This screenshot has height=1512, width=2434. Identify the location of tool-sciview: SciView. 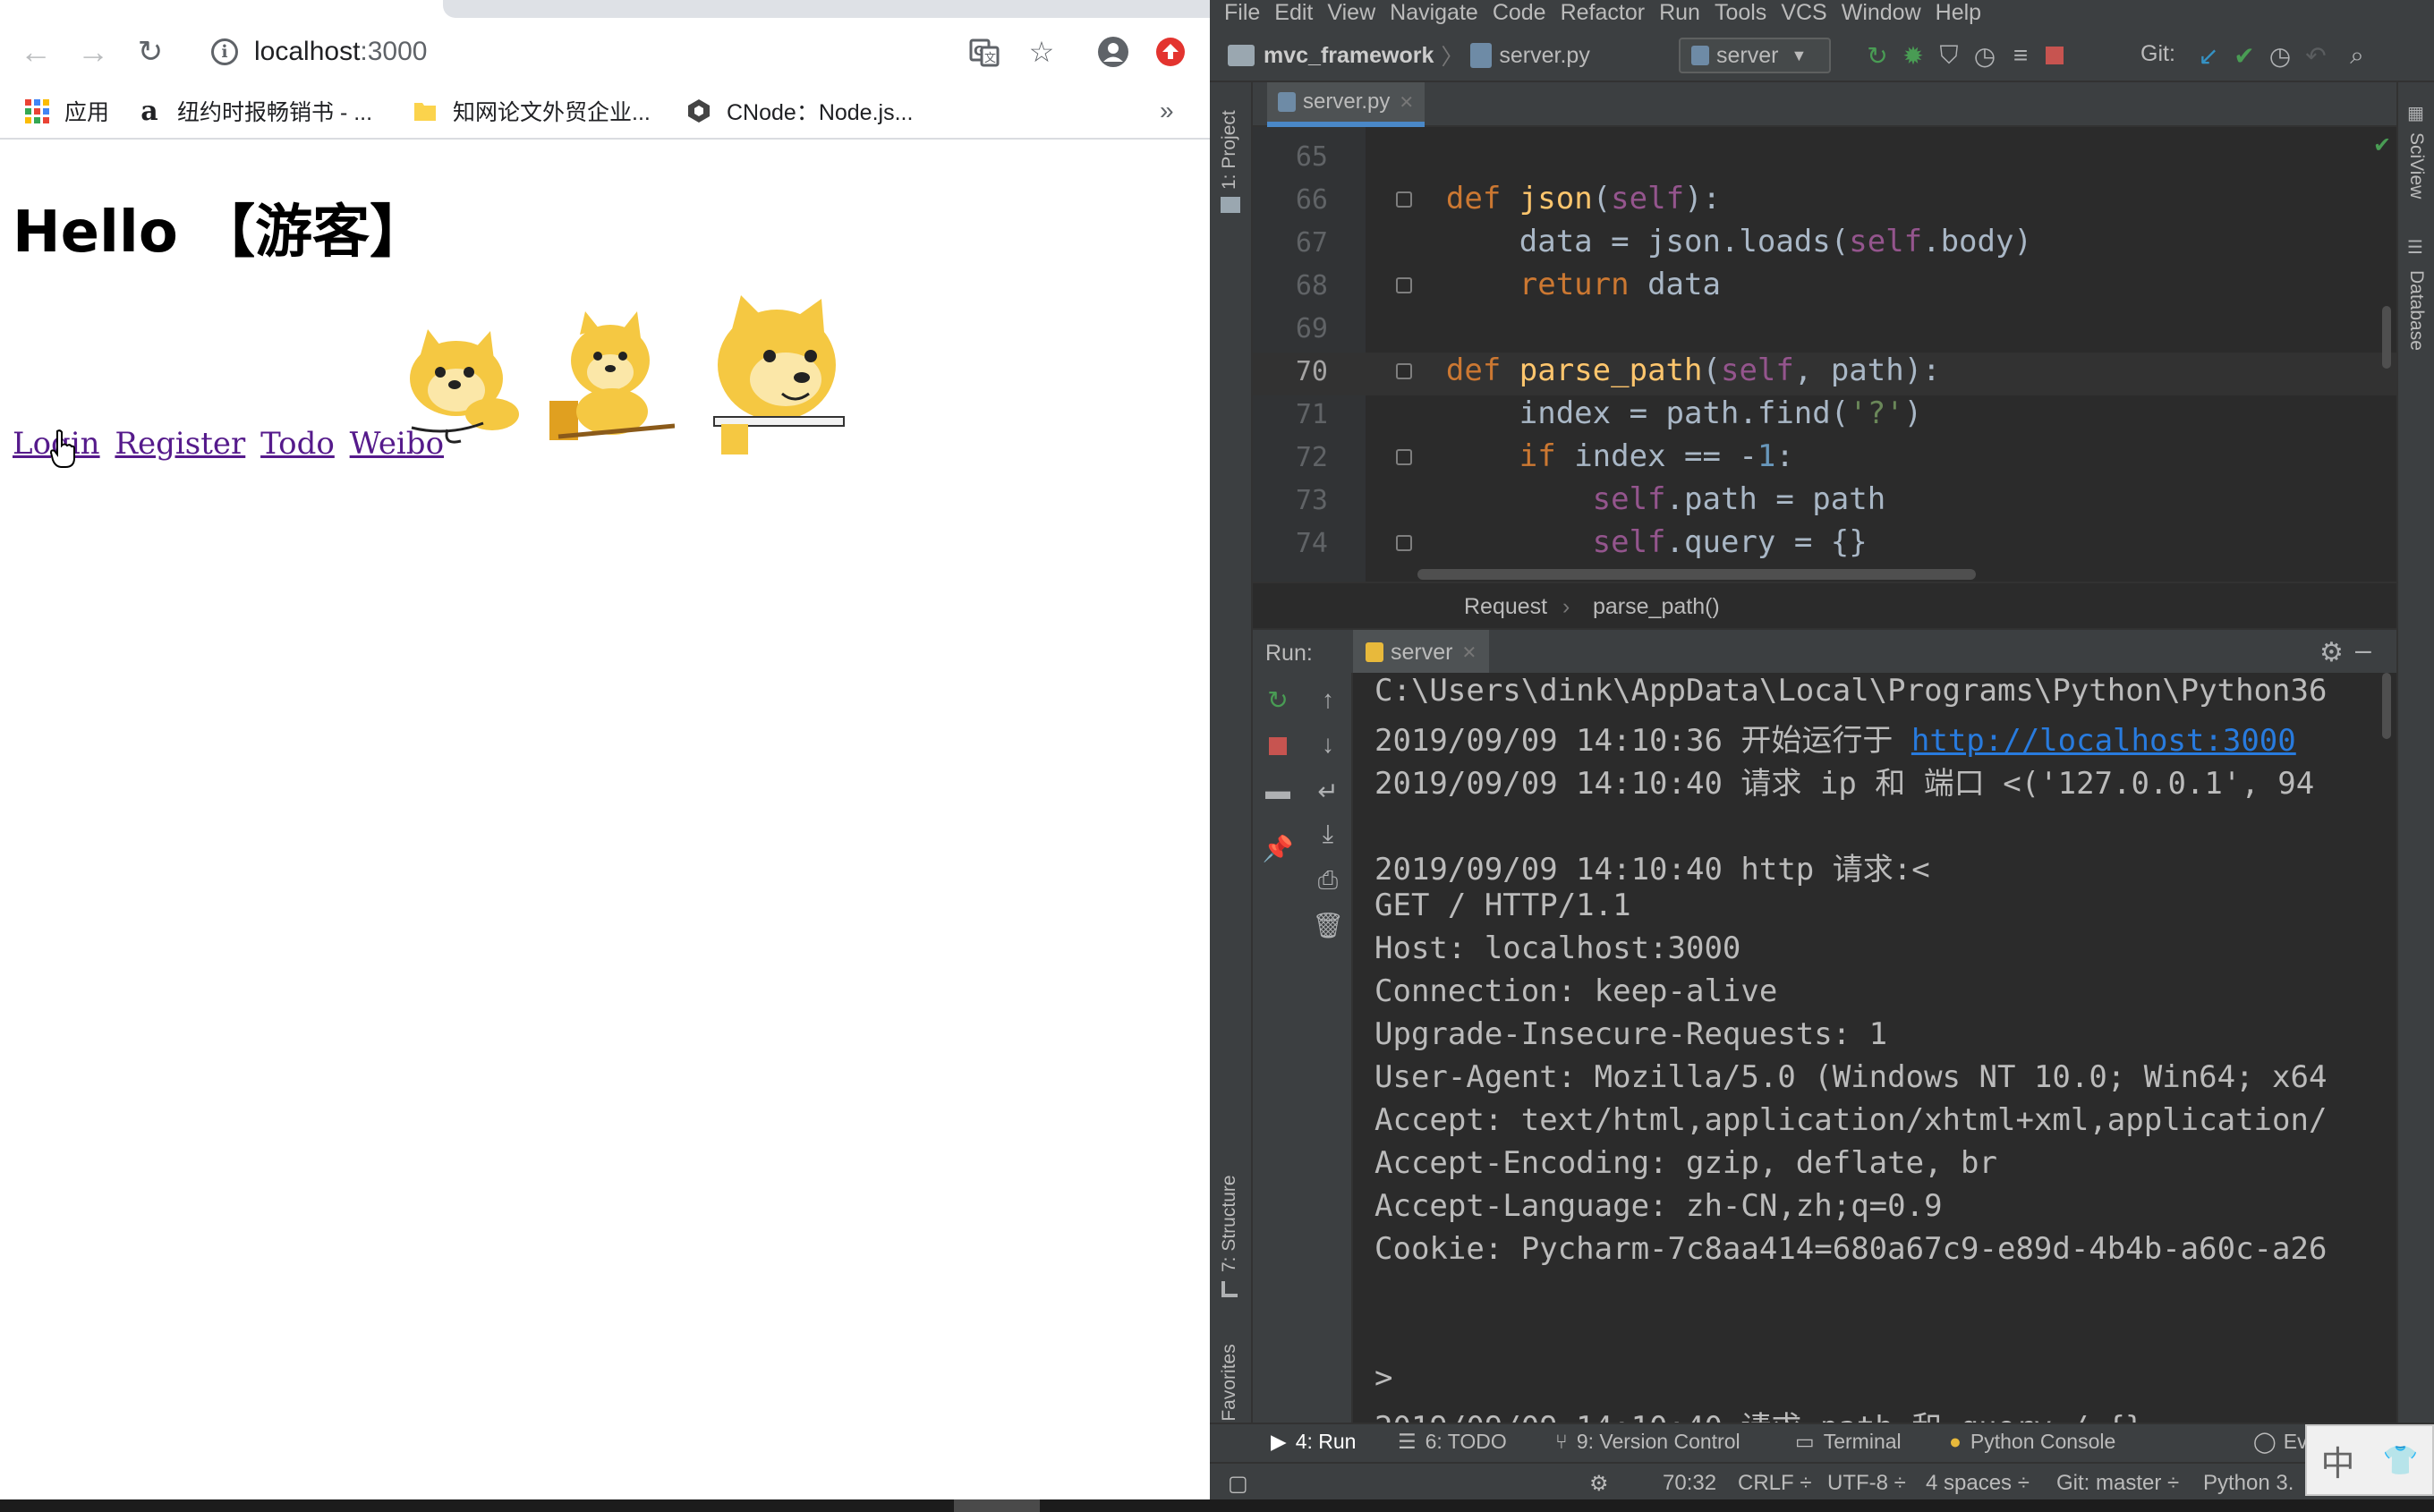
(2416, 165).